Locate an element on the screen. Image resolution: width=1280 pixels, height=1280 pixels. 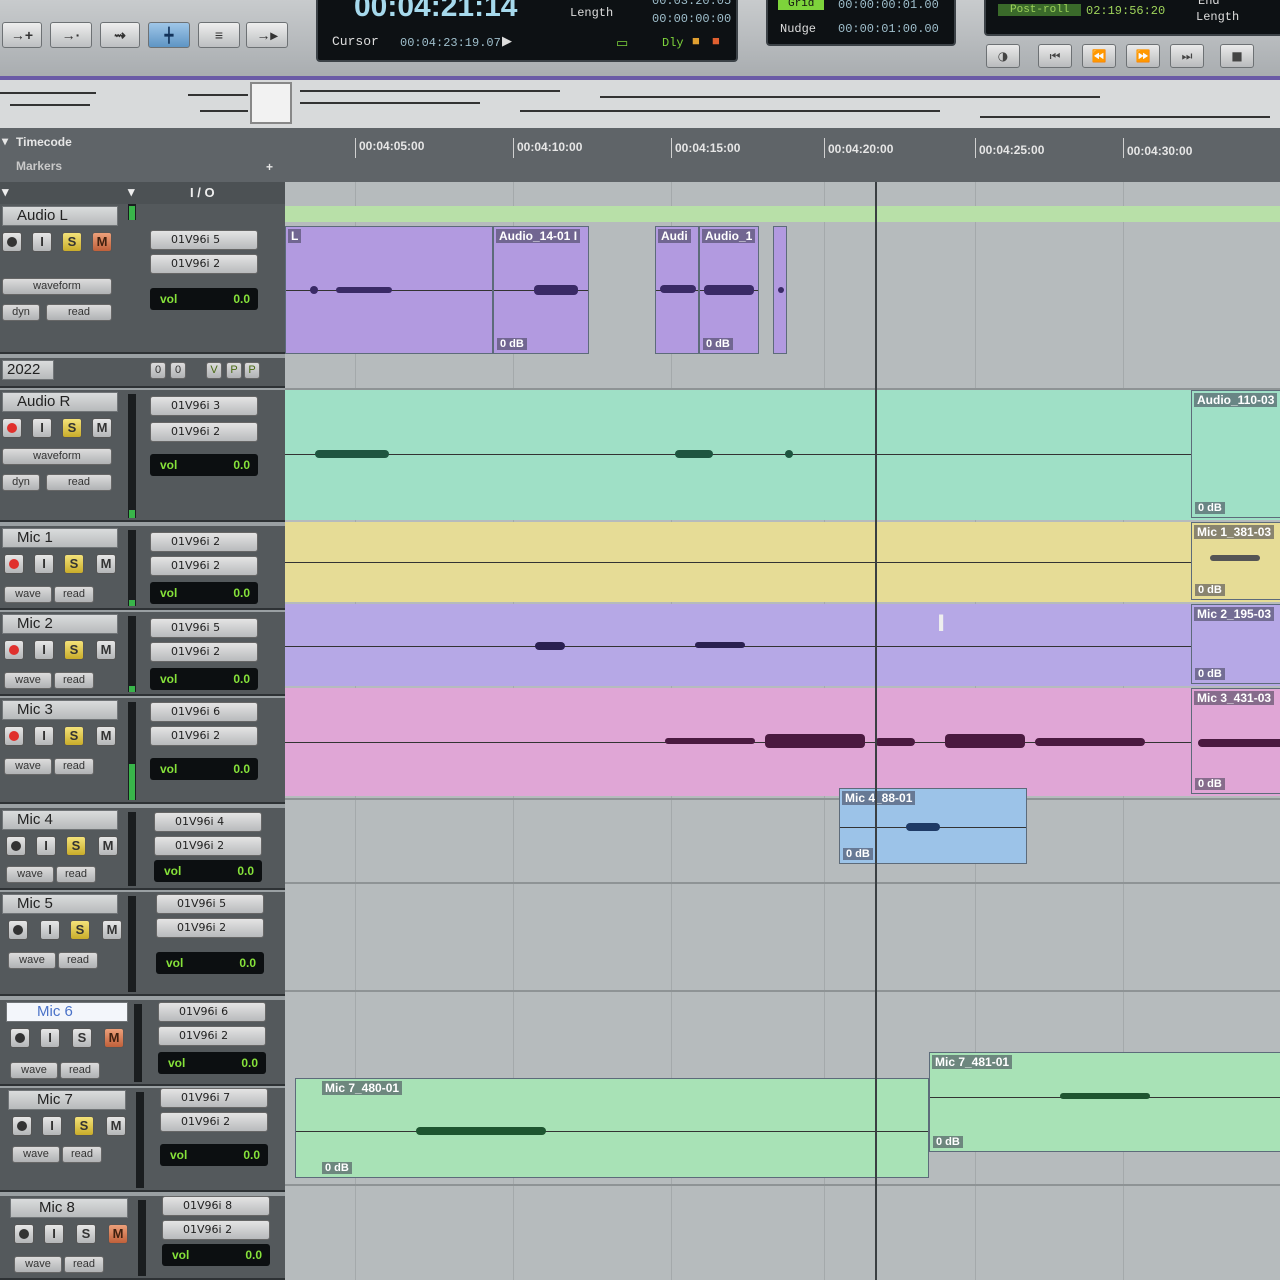
shuffle-mode-button: →+ is located at coordinates (22, 35).